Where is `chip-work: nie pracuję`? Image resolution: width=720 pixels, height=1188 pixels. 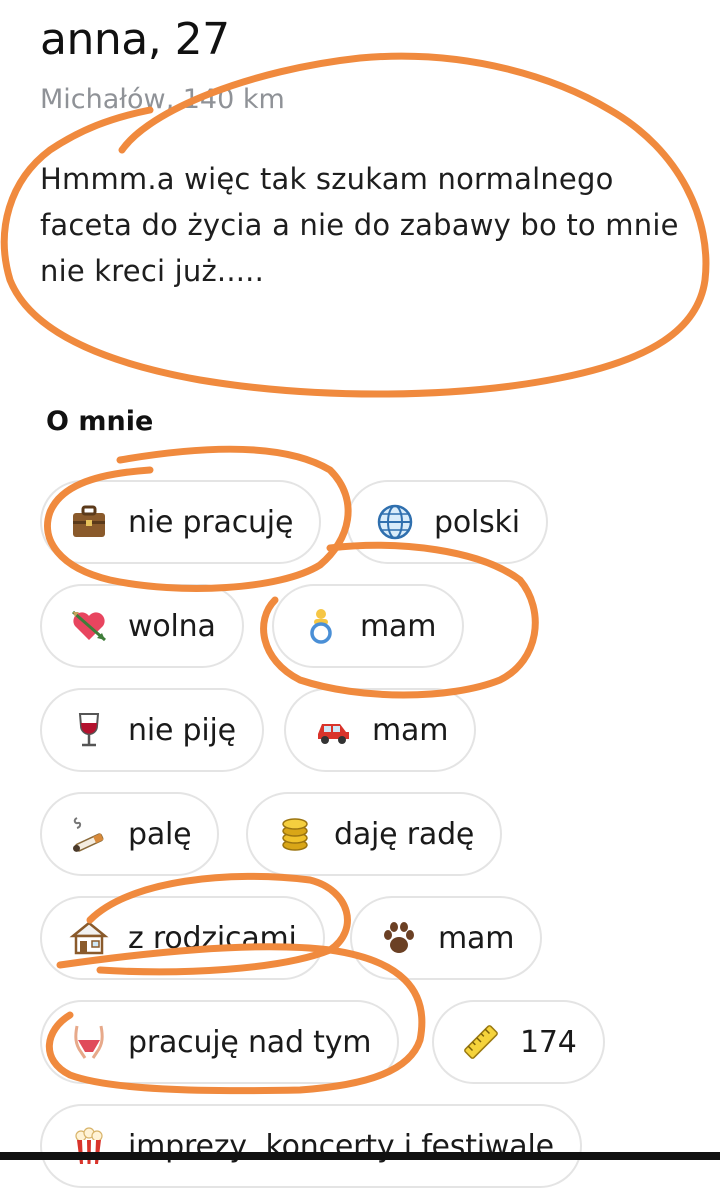
chip-work: nie pracuję is located at coordinates (181, 522).